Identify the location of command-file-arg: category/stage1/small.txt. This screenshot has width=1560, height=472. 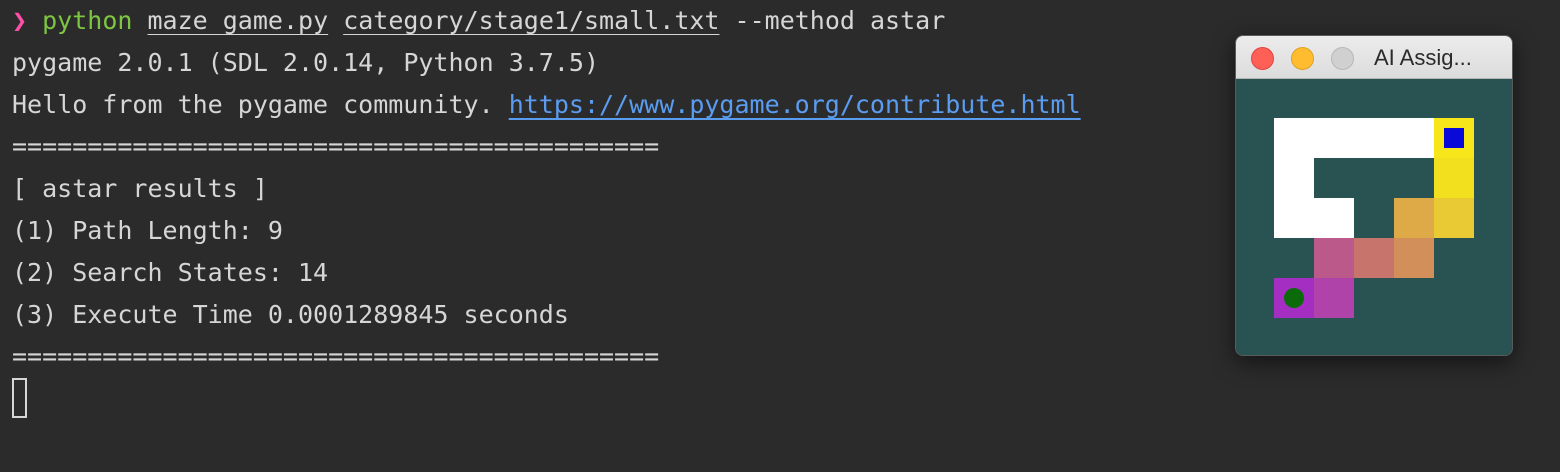
(531, 20).